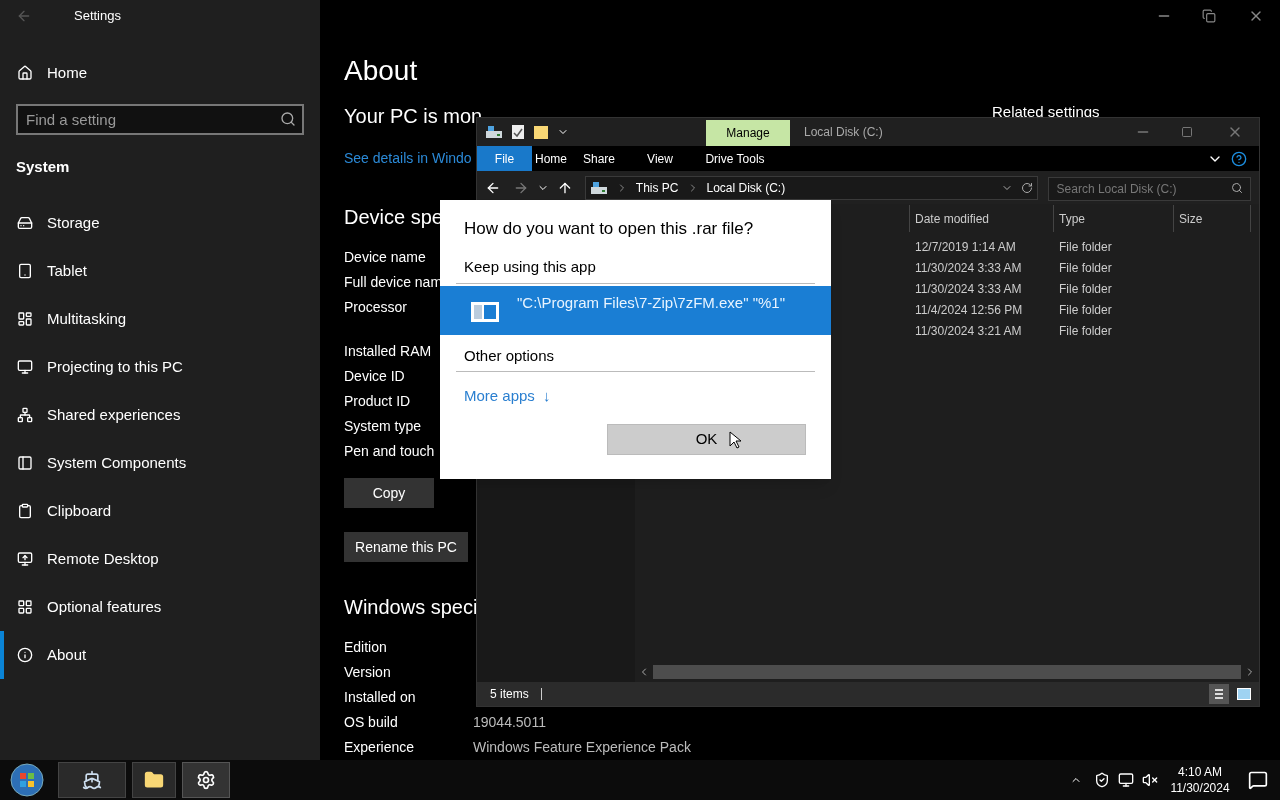 The image size is (1280, 800). I want to click on spec-label: System type, so click(383, 426).